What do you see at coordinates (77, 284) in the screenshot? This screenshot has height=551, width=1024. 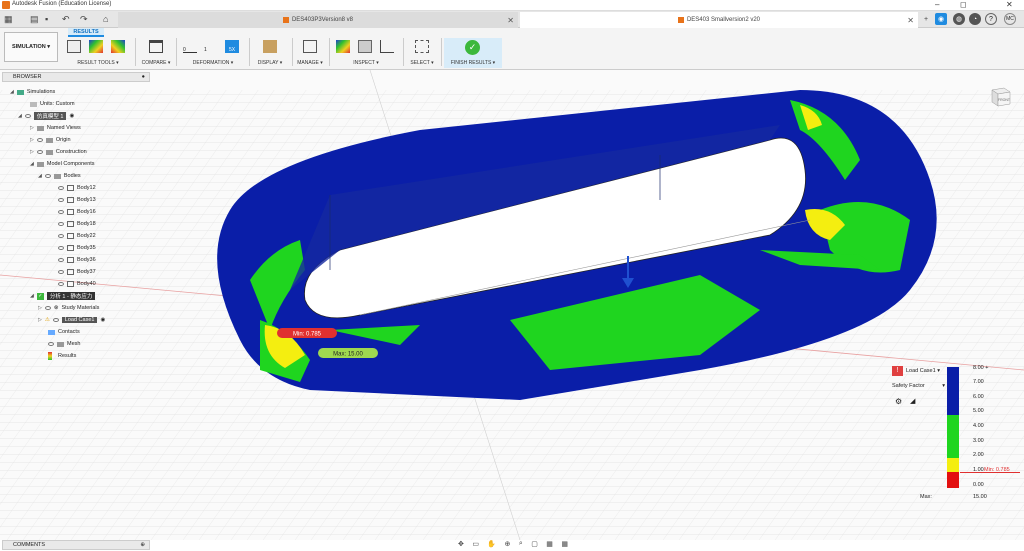 I see `tree-body: Body40` at bounding box center [77, 284].